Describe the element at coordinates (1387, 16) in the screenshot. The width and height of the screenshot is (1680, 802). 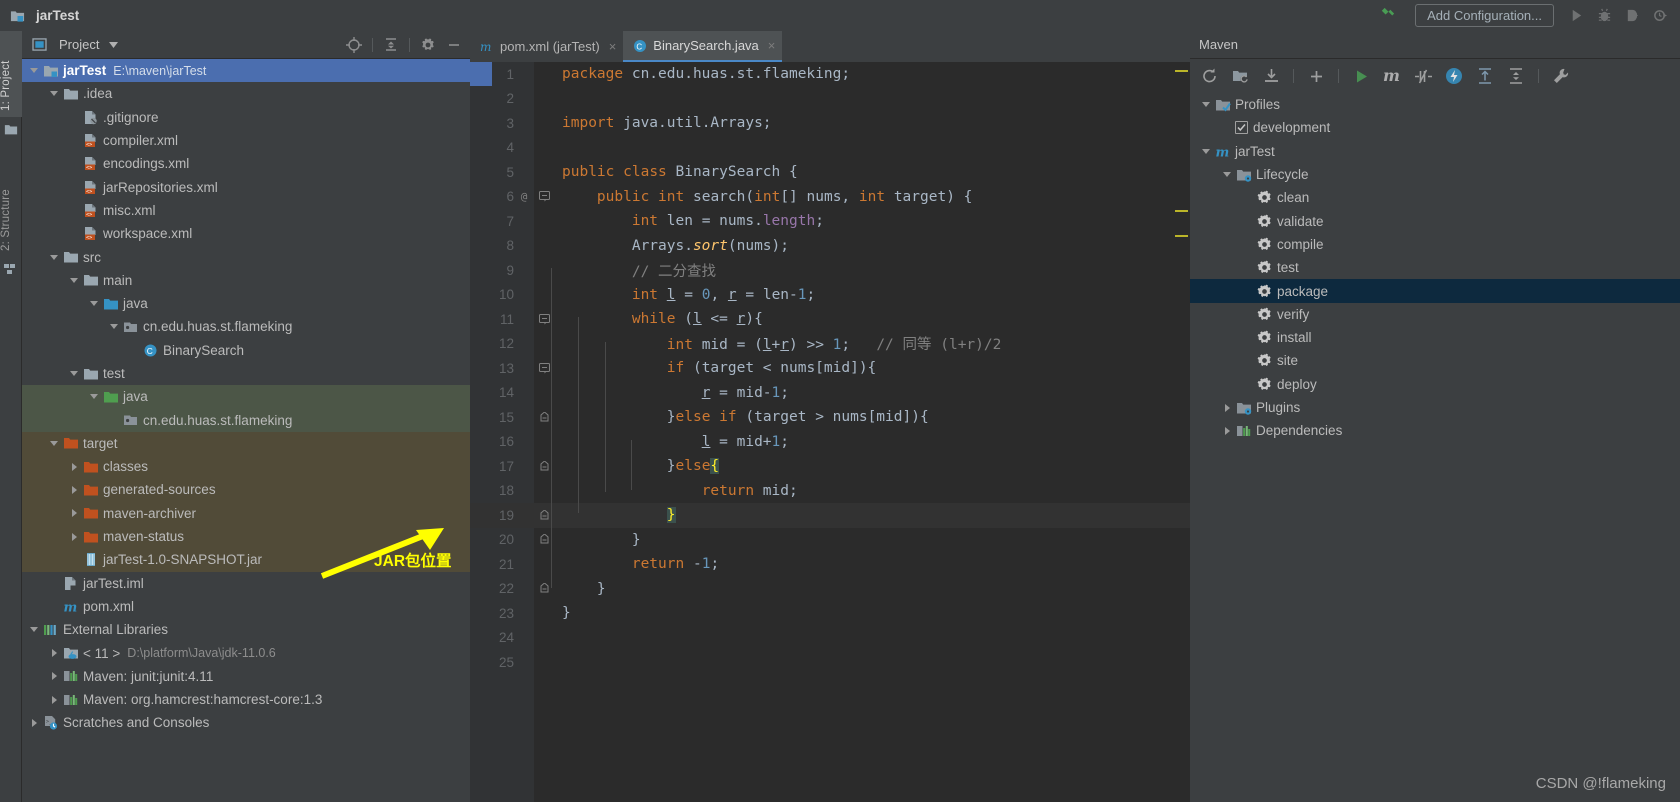
I see `hammer-icon` at that location.